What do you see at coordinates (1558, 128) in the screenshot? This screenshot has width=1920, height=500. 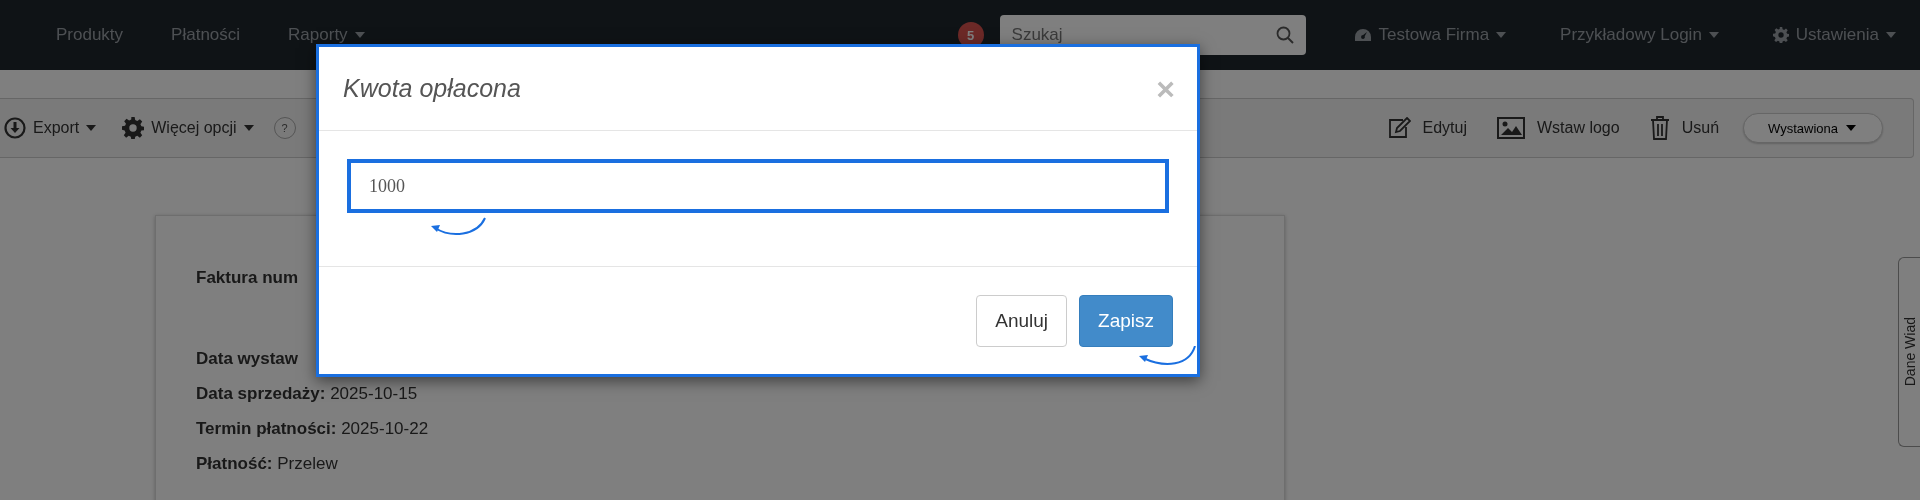 I see `toolbar-link: Wstaw logo` at bounding box center [1558, 128].